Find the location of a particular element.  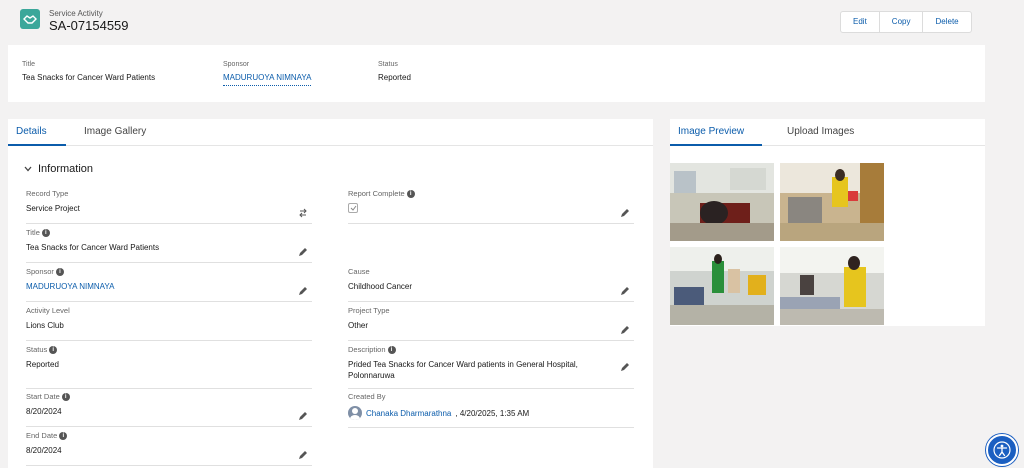

field-record-type: Record Type Service Project is located at coordinates (169, 206).